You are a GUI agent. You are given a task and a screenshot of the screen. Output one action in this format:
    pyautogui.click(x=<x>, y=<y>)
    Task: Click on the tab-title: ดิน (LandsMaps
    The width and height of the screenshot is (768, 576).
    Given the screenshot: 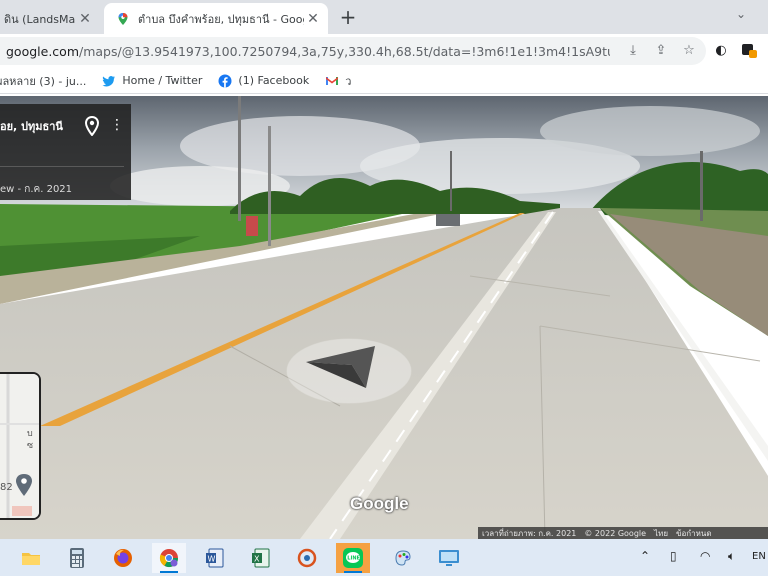 What is the action you would take?
    pyautogui.click(x=40, y=19)
    